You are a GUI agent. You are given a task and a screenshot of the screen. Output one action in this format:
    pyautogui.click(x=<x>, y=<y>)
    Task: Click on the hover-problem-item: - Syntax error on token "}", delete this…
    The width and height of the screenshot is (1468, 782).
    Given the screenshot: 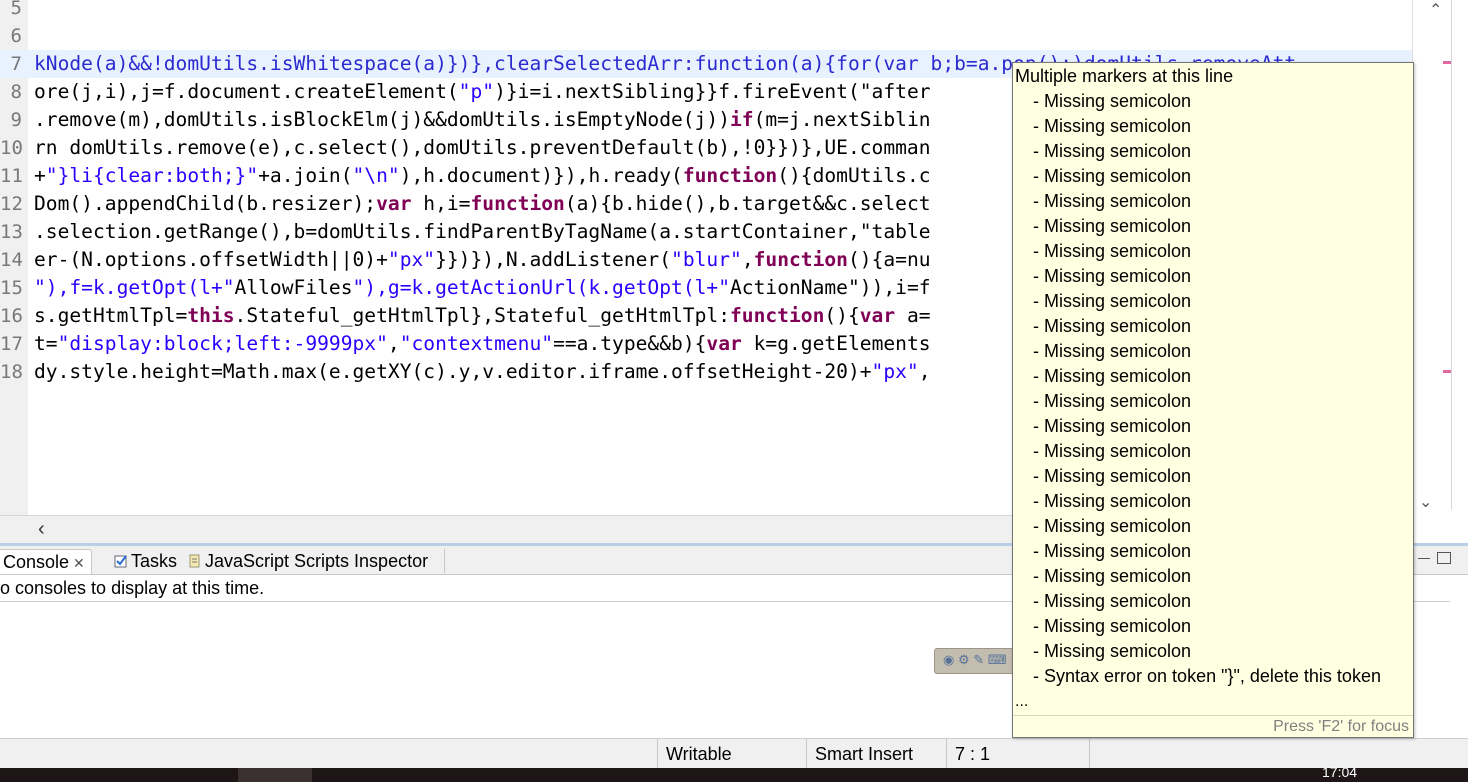 What is the action you would take?
    pyautogui.click(x=1207, y=676)
    